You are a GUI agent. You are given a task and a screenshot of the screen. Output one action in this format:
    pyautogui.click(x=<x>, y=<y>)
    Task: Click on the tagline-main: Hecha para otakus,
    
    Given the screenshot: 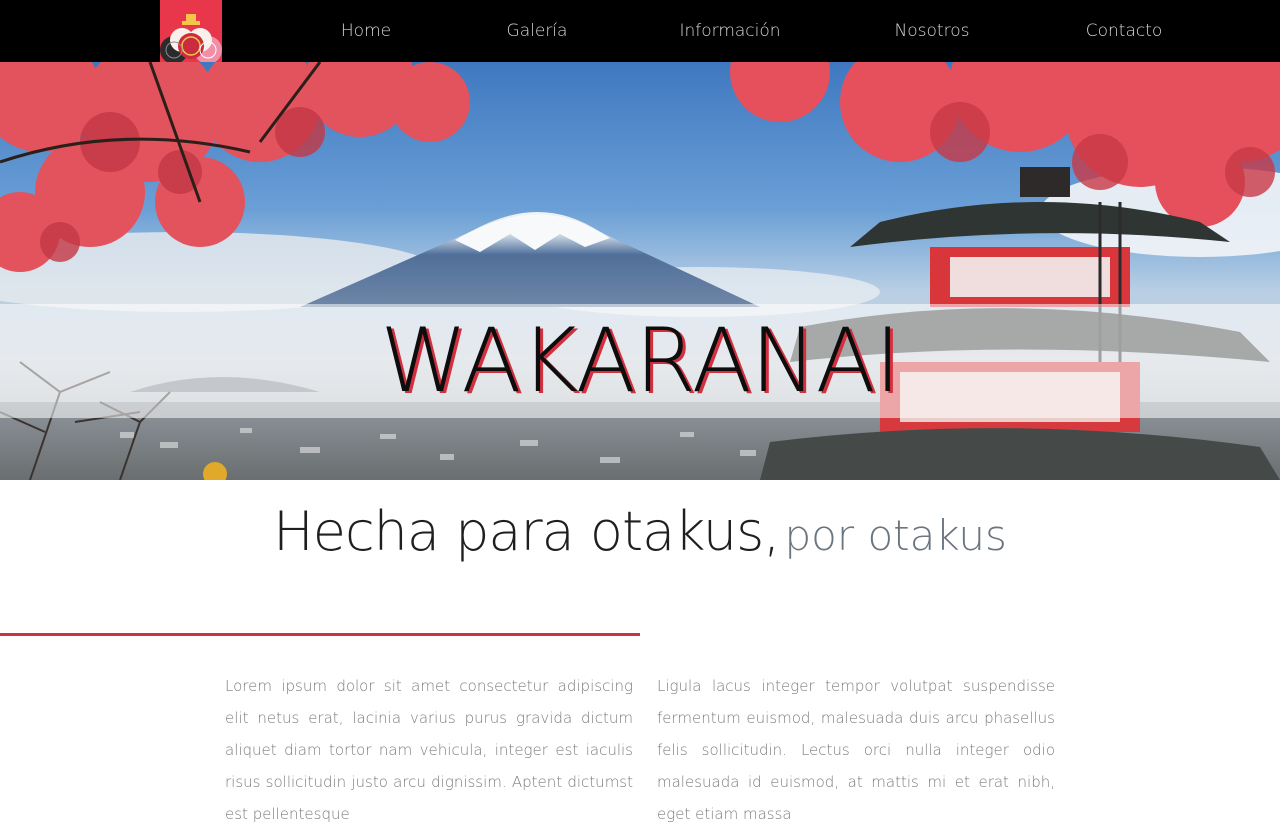 What is the action you would take?
    pyautogui.click(x=526, y=531)
    